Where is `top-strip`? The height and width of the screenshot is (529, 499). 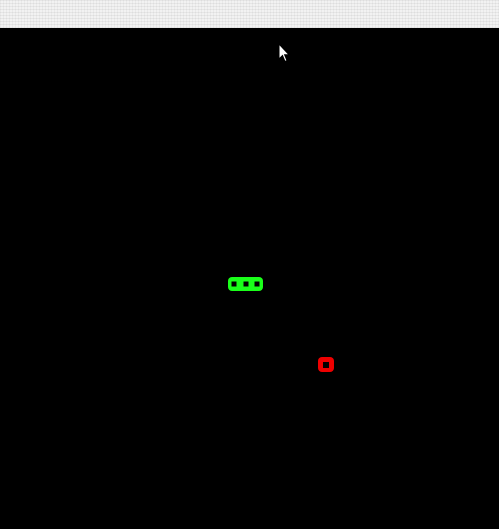 top-strip is located at coordinates (249, 14).